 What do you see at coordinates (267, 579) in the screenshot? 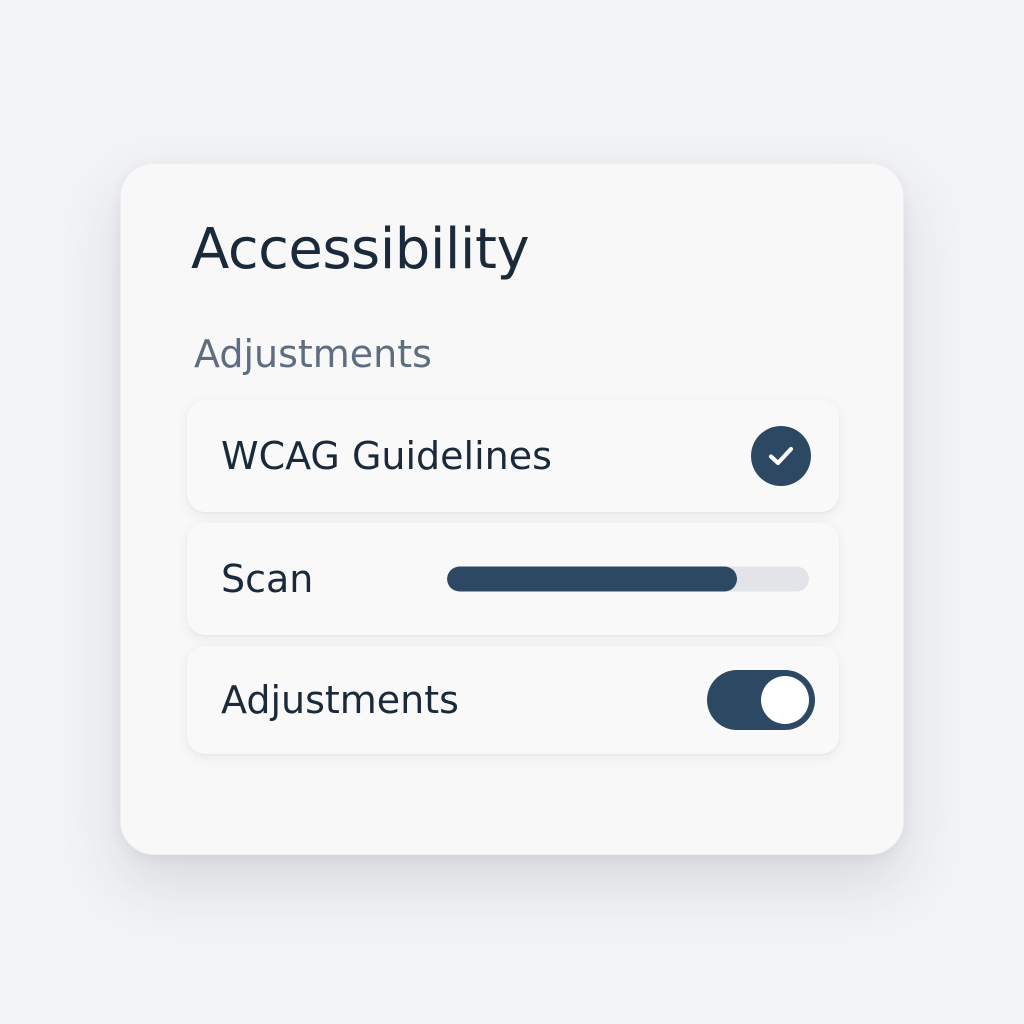
I see `scan-label: Scan` at bounding box center [267, 579].